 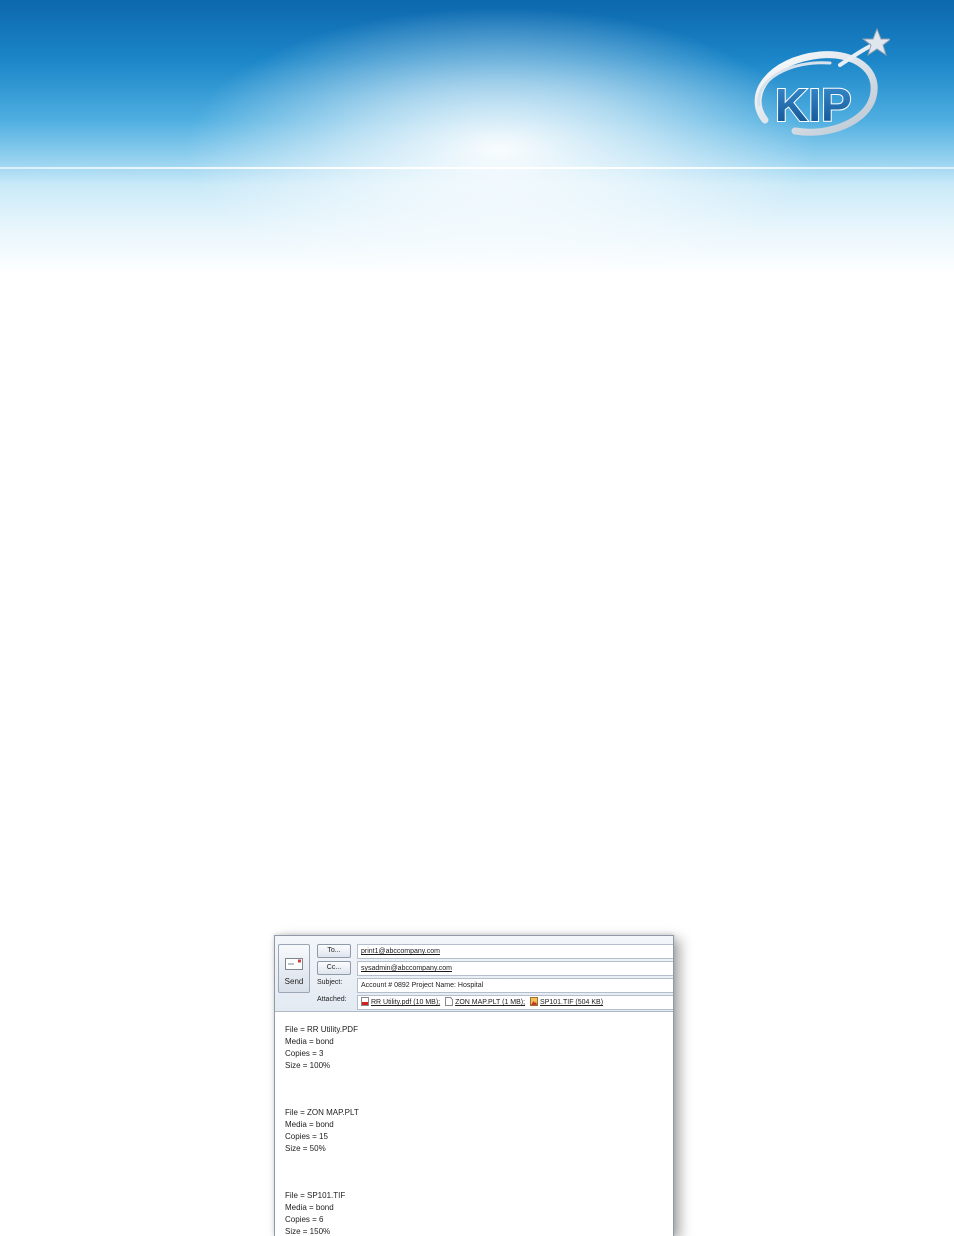 I want to click on copies-line: Copies = 15, so click(x=306, y=1136).